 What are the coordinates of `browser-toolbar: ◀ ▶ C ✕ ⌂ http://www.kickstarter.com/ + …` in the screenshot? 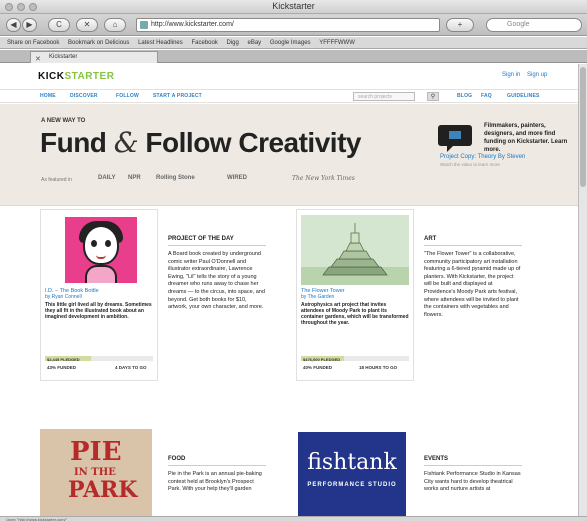 It's located at (293, 25).